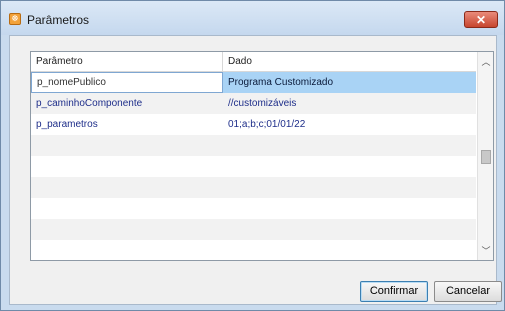 Image resolution: width=505 pixels, height=311 pixels. What do you see at coordinates (468, 291) in the screenshot?
I see `cancel-button: Cancelar` at bounding box center [468, 291].